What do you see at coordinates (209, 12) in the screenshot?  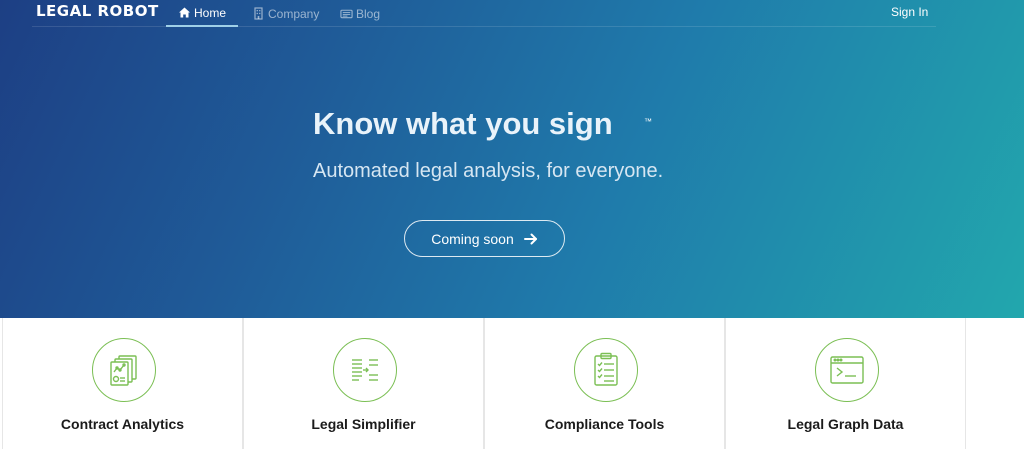 I see `nav-home-label: Home` at bounding box center [209, 12].